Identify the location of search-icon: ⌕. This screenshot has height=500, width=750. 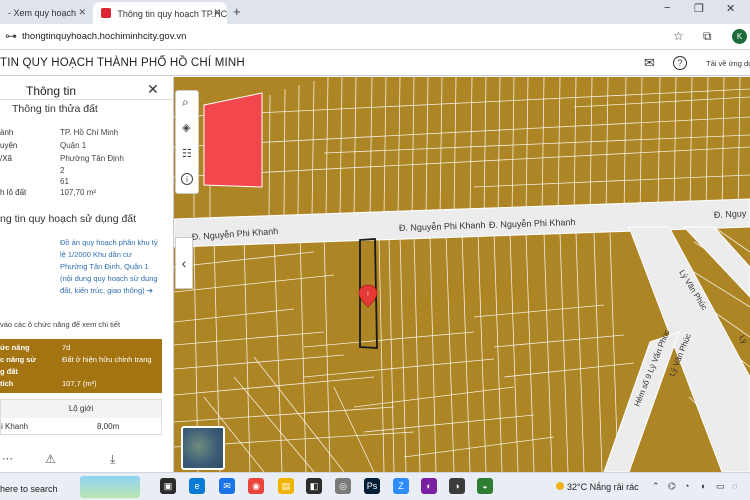
(185, 102).